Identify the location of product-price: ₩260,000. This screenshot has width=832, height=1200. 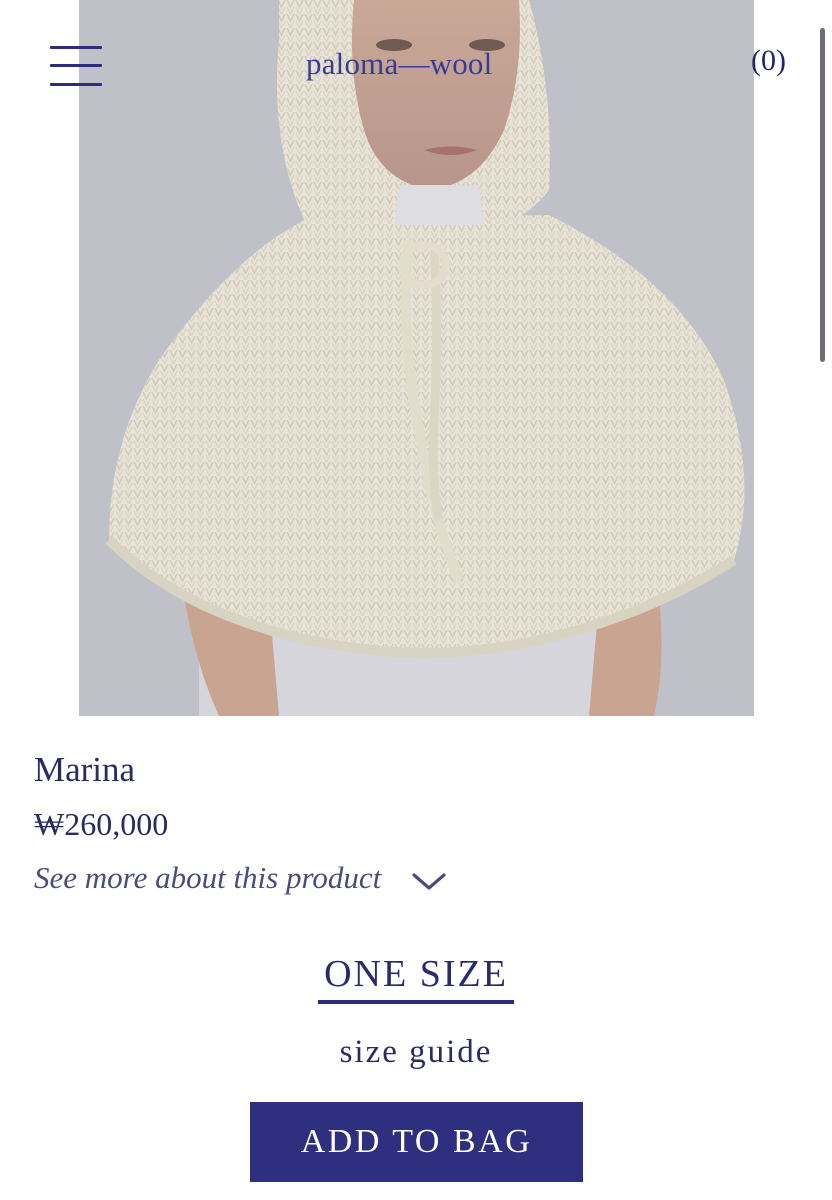
(101, 824).